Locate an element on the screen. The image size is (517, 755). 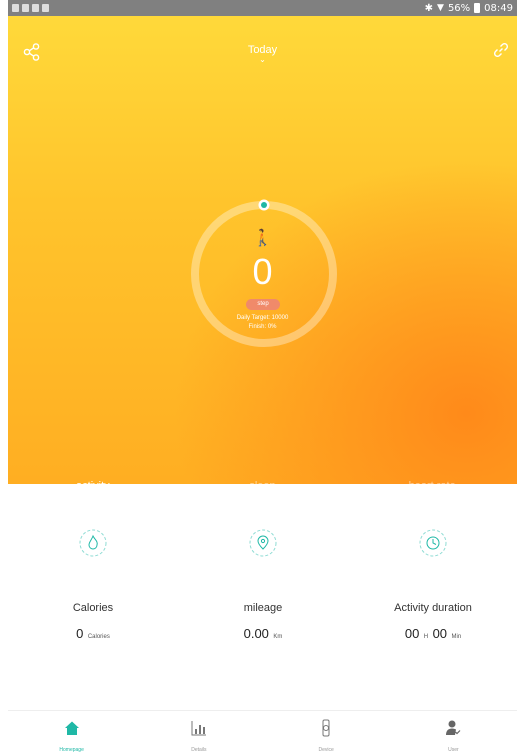
step-count: 0 is located at coordinates (262, 271).